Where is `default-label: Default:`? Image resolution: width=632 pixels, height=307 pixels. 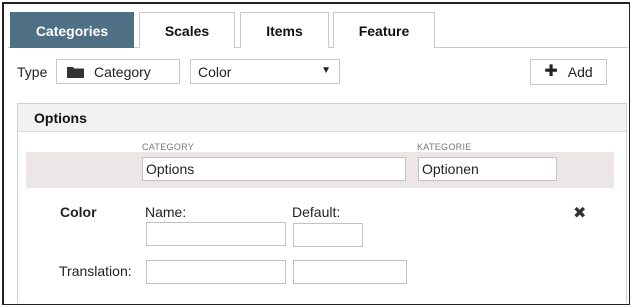 default-label: Default: is located at coordinates (316, 212).